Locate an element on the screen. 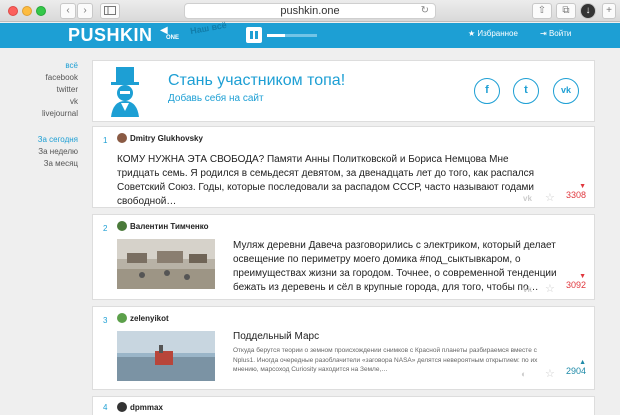 The width and height of the screenshot is (620, 415). sidebar-item-all: всё is located at coordinates (39, 66).